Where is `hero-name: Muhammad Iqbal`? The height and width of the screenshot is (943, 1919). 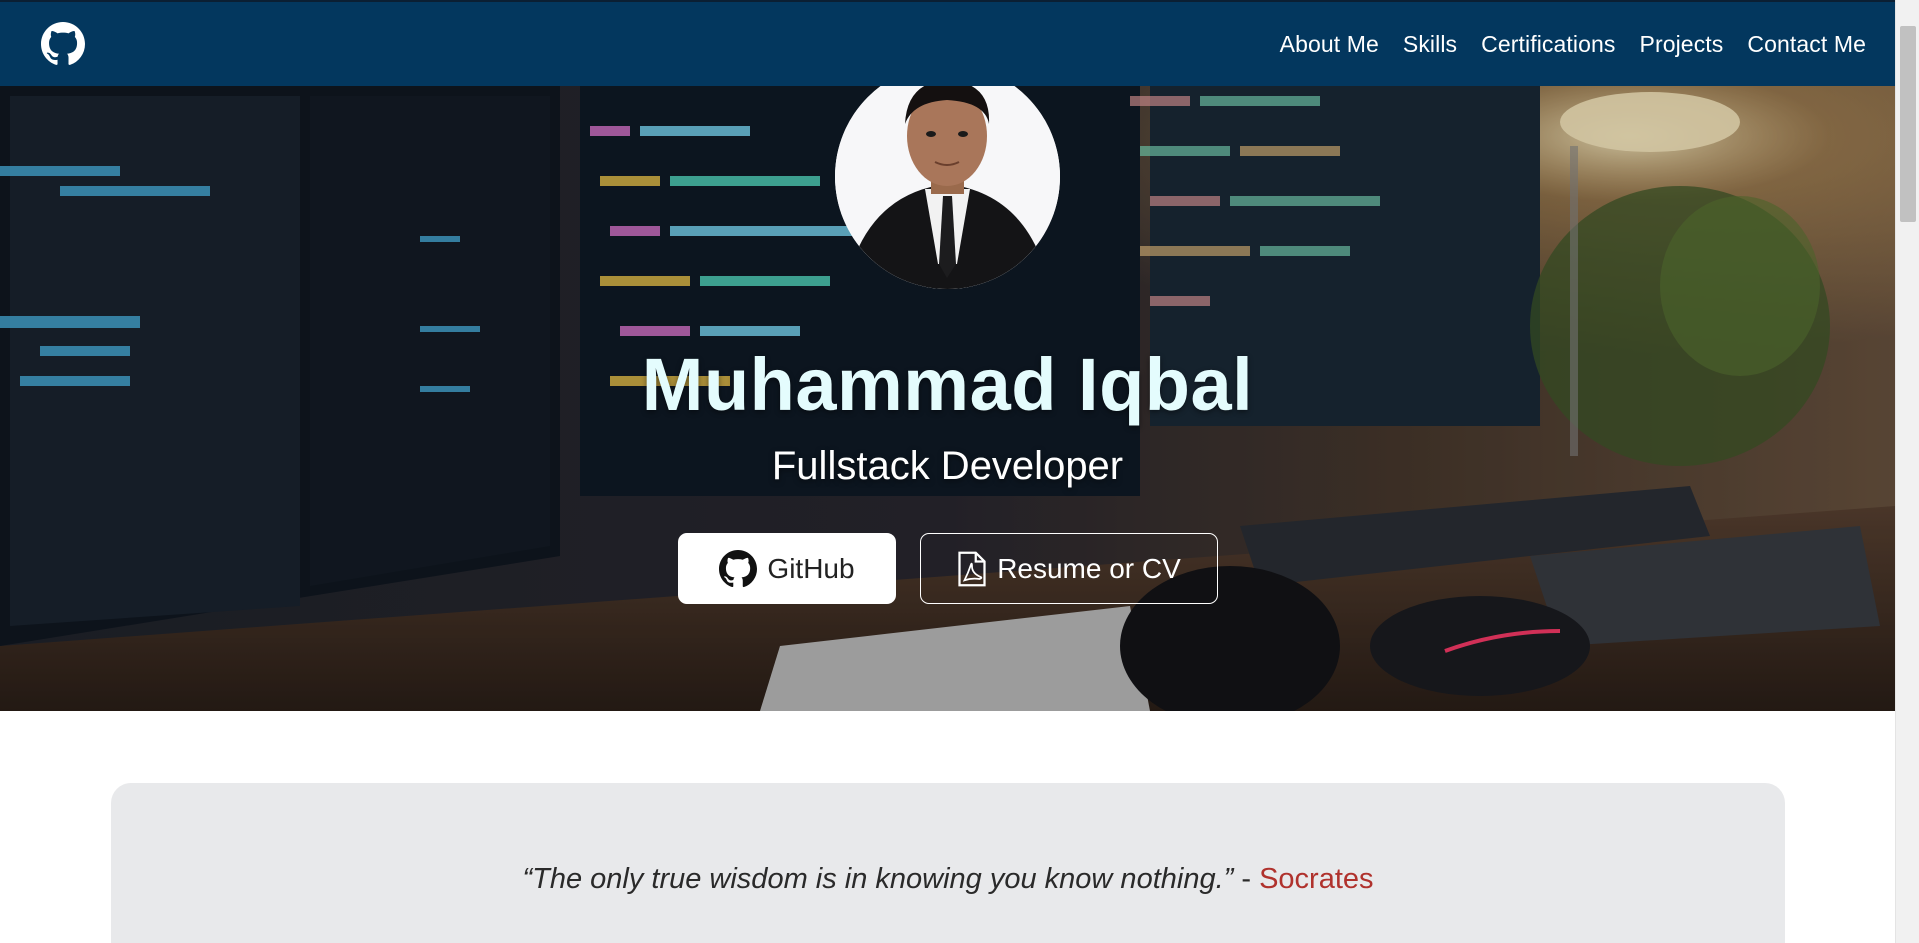 hero-name: Muhammad Iqbal is located at coordinates (947, 384).